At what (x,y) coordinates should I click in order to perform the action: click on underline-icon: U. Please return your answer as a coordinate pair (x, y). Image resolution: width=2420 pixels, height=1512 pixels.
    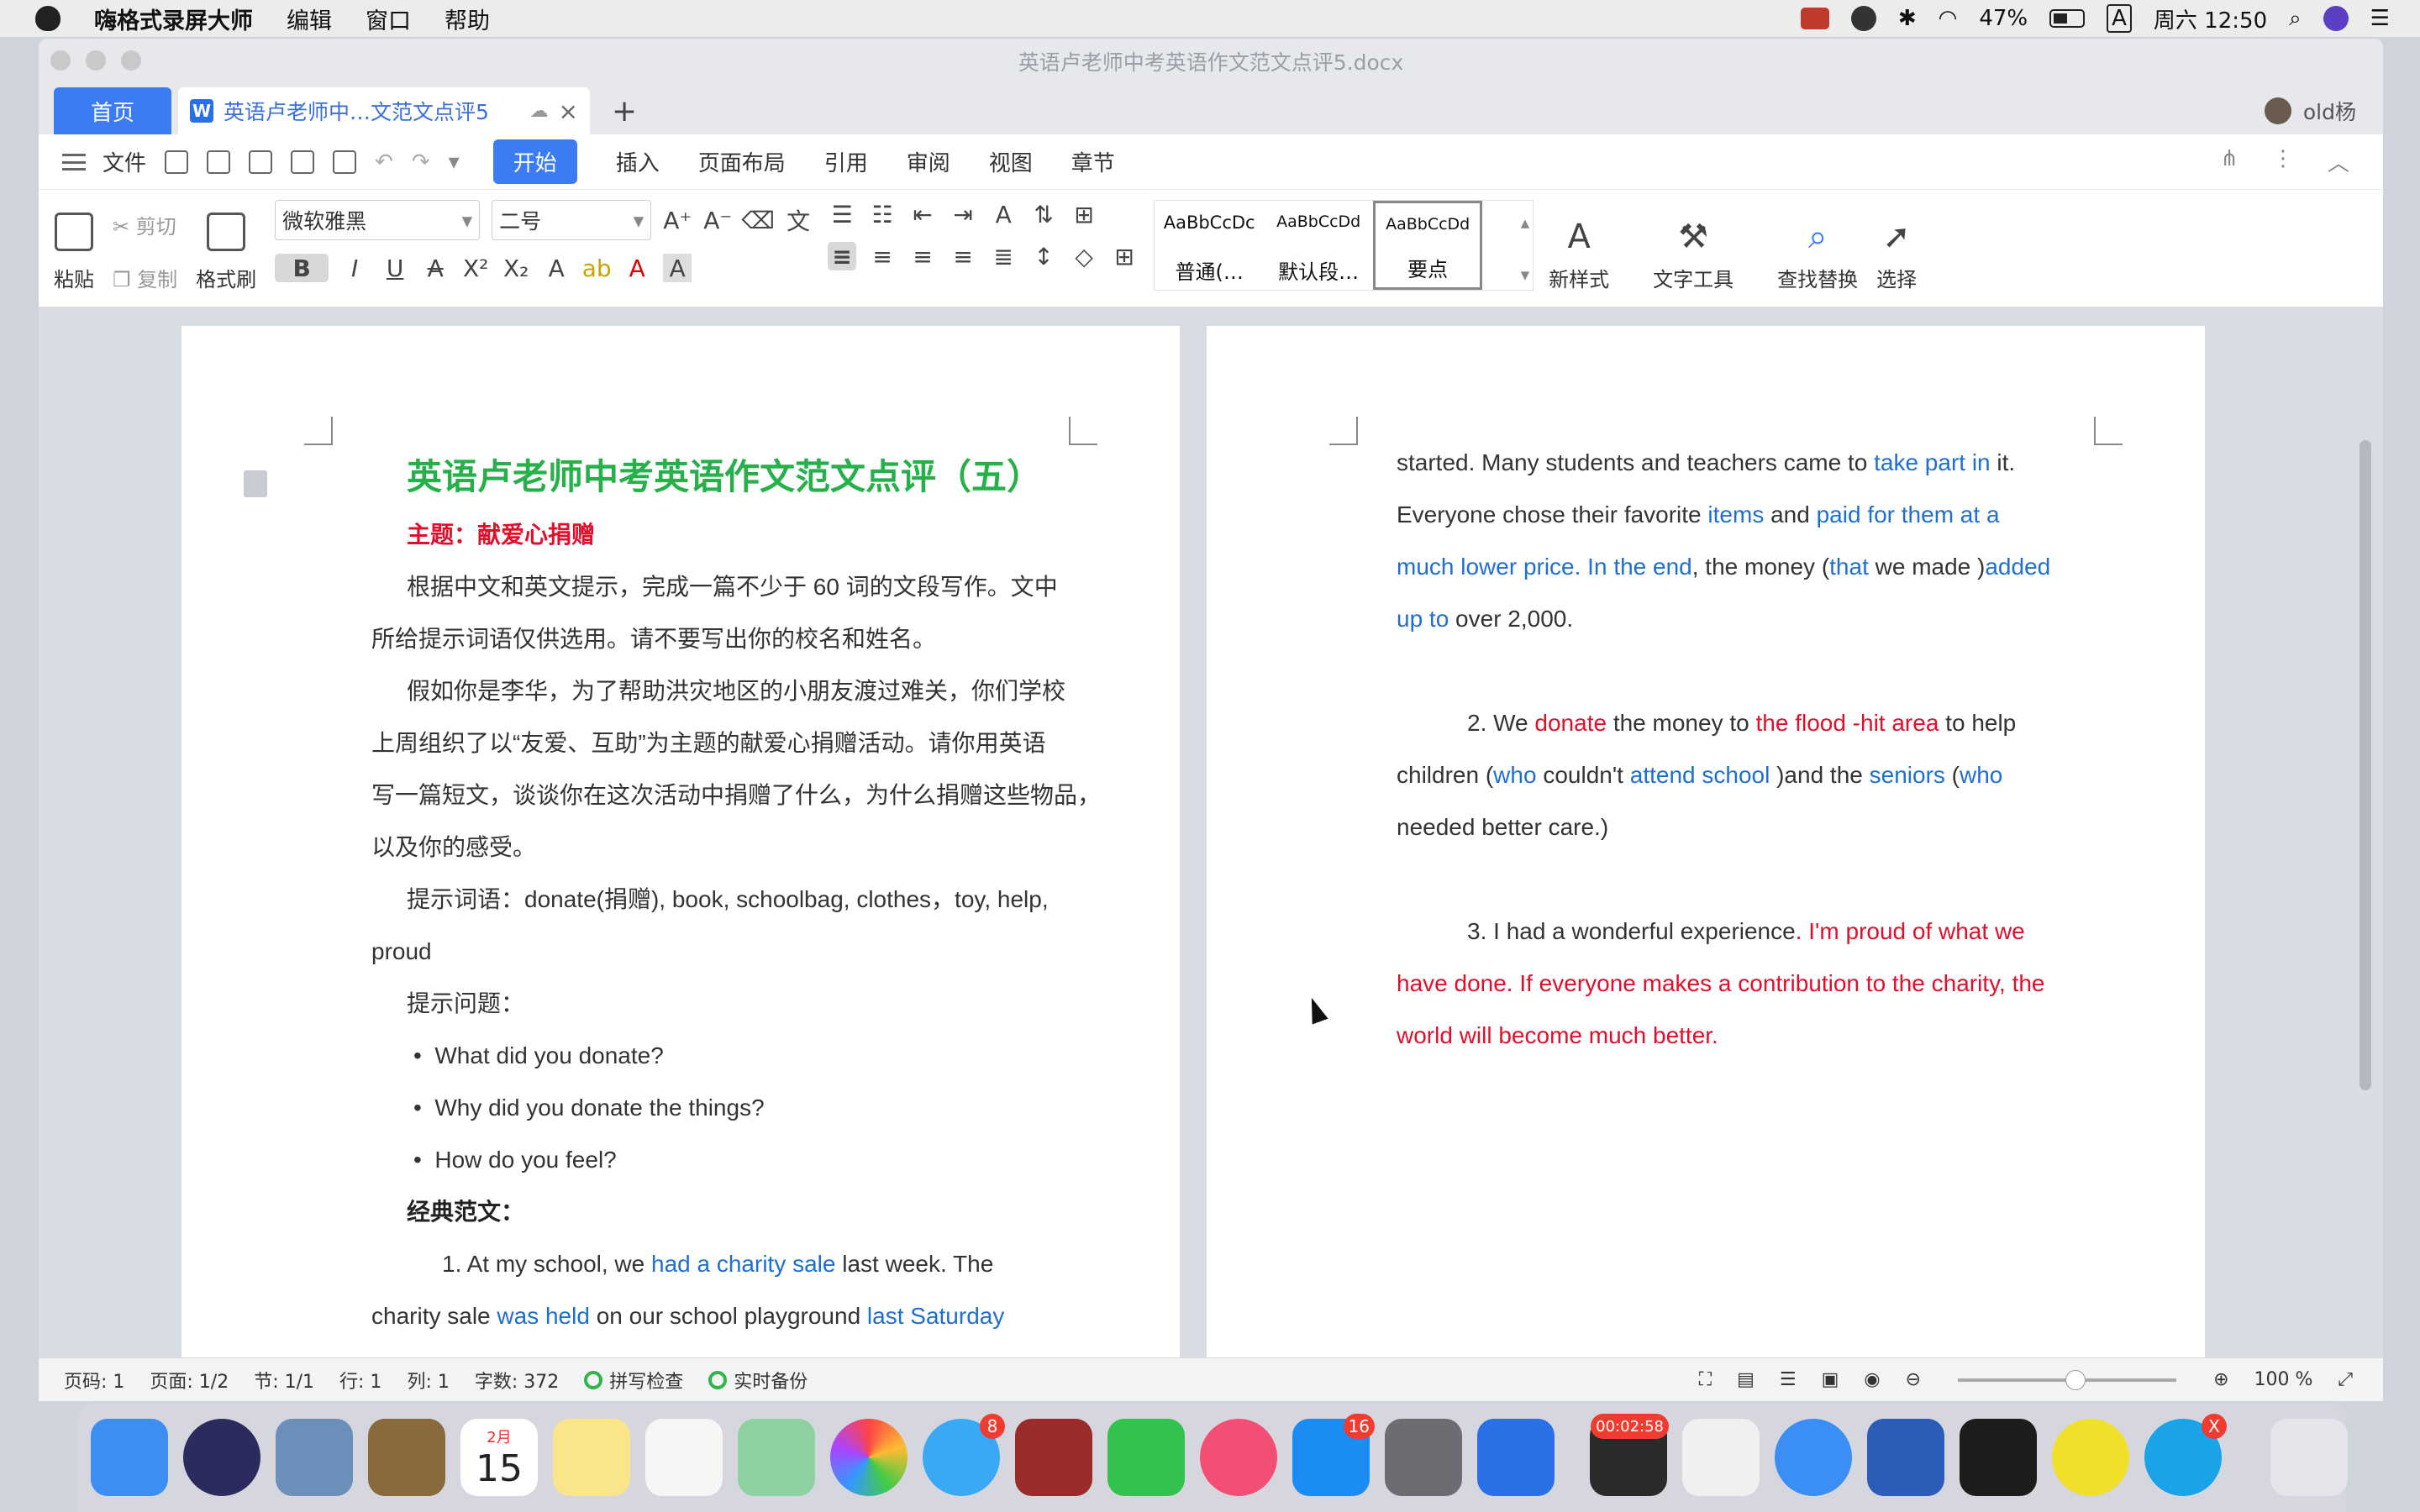
    Looking at the image, I should click on (395, 268).